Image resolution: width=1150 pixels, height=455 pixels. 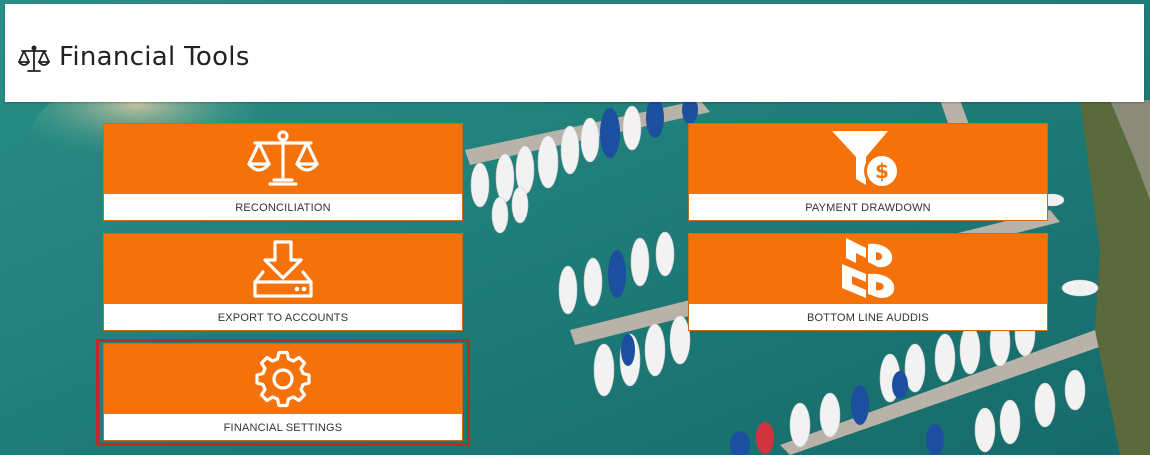 I want to click on tile-export-to-accounts-label: EXPORT TO ACCOUNTS, so click(x=283, y=318).